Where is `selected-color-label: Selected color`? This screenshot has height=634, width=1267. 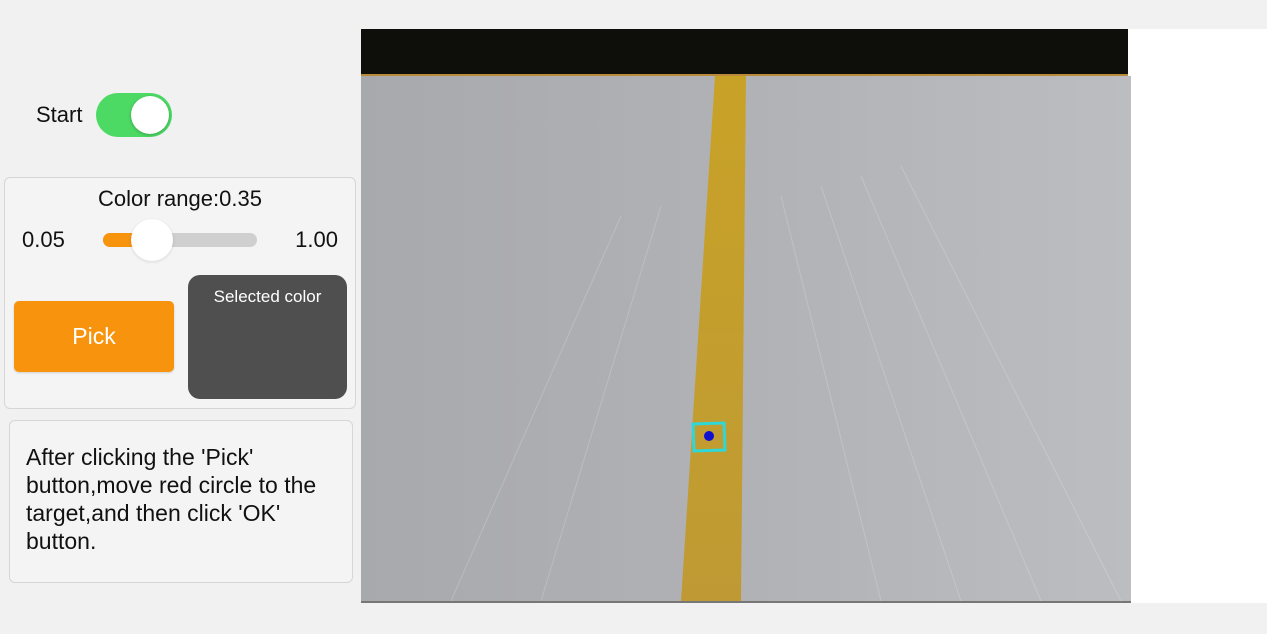 selected-color-label: Selected color is located at coordinates (267, 296).